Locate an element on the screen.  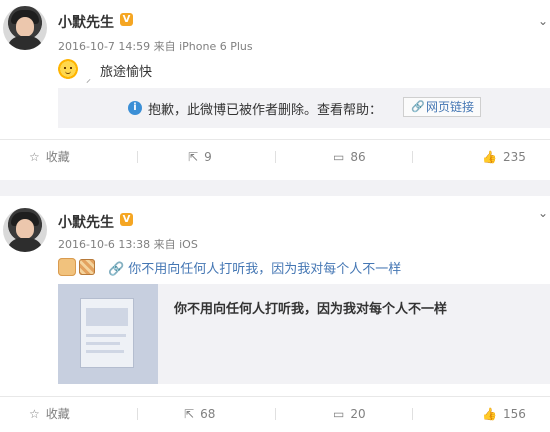
sticker-emoji-icon is located at coordinates (87, 267).